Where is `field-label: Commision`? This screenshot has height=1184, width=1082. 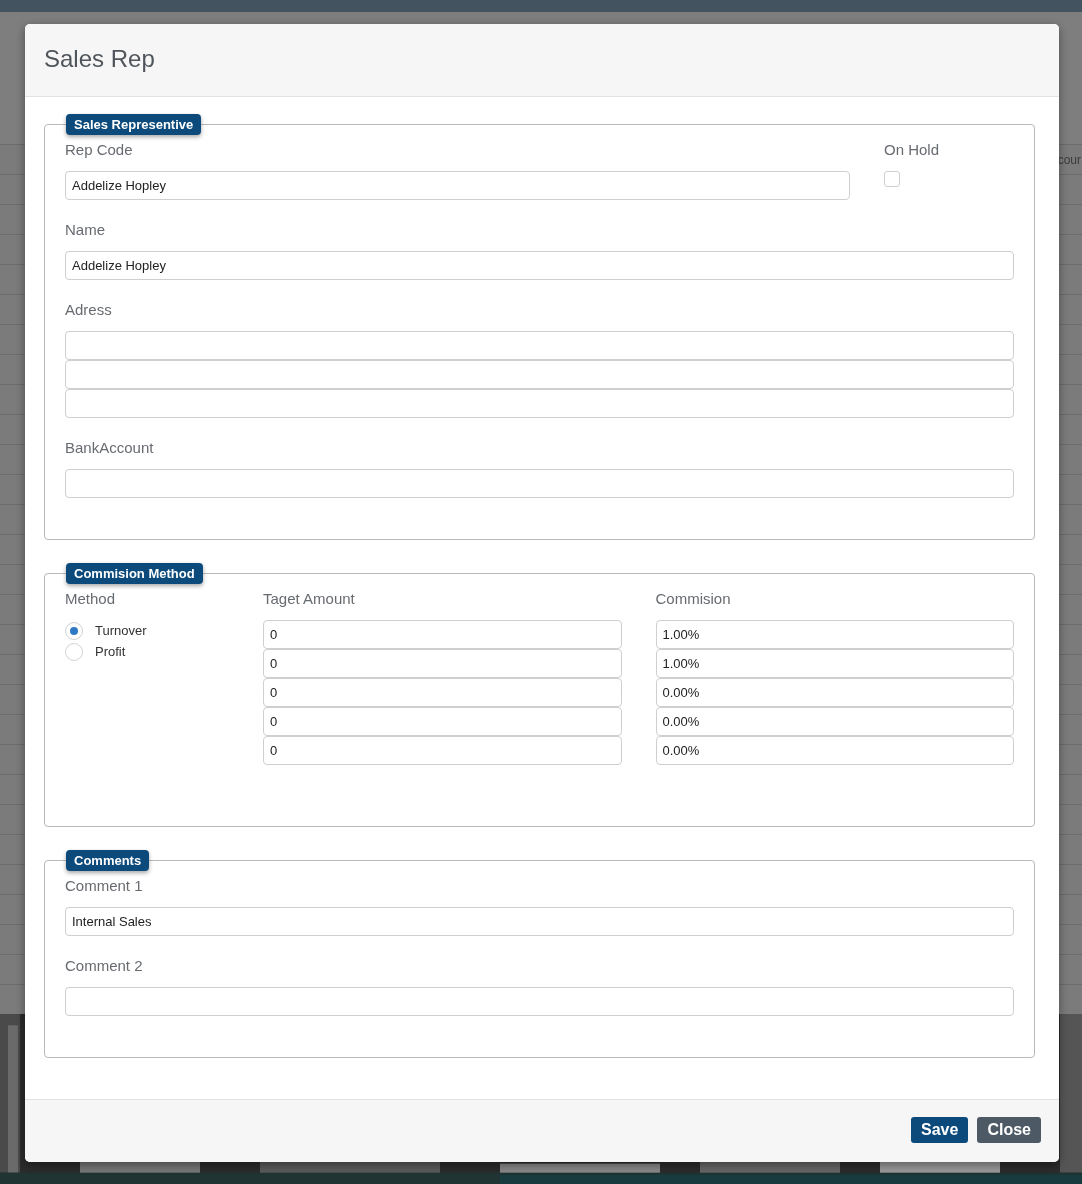
field-label: Commision is located at coordinates (693, 598).